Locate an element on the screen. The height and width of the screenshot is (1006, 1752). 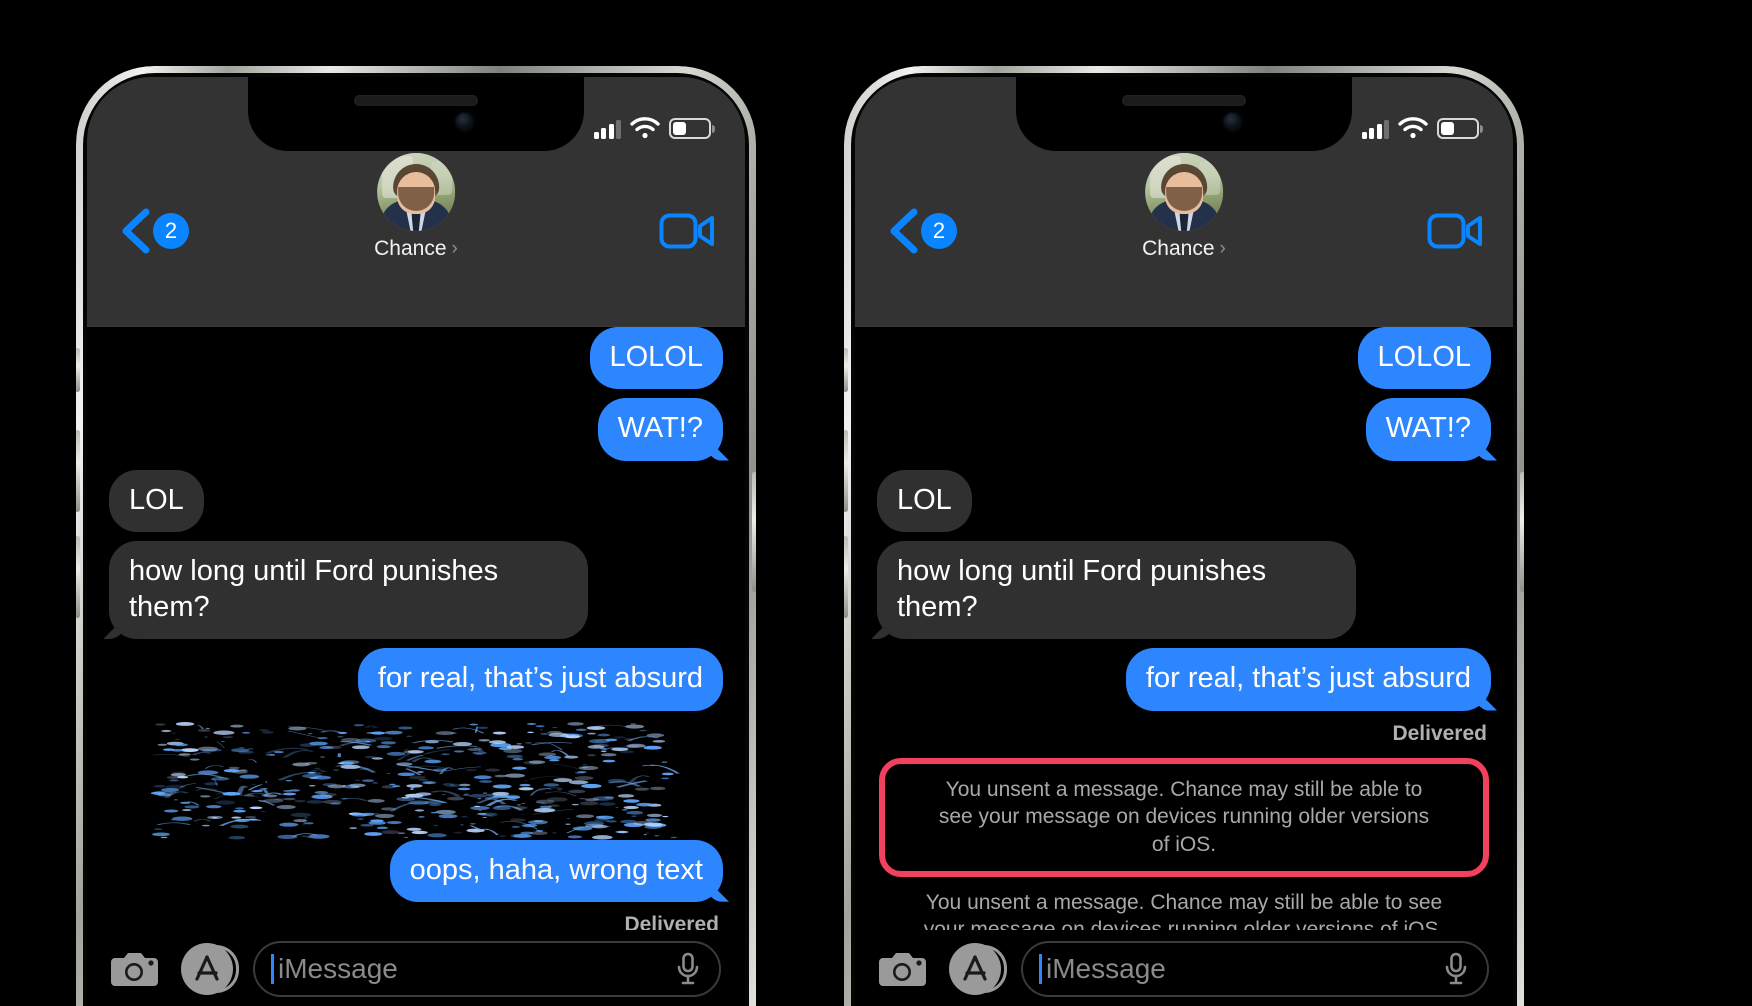
delivered-status-label: Delivered is located at coordinates (1439, 733).